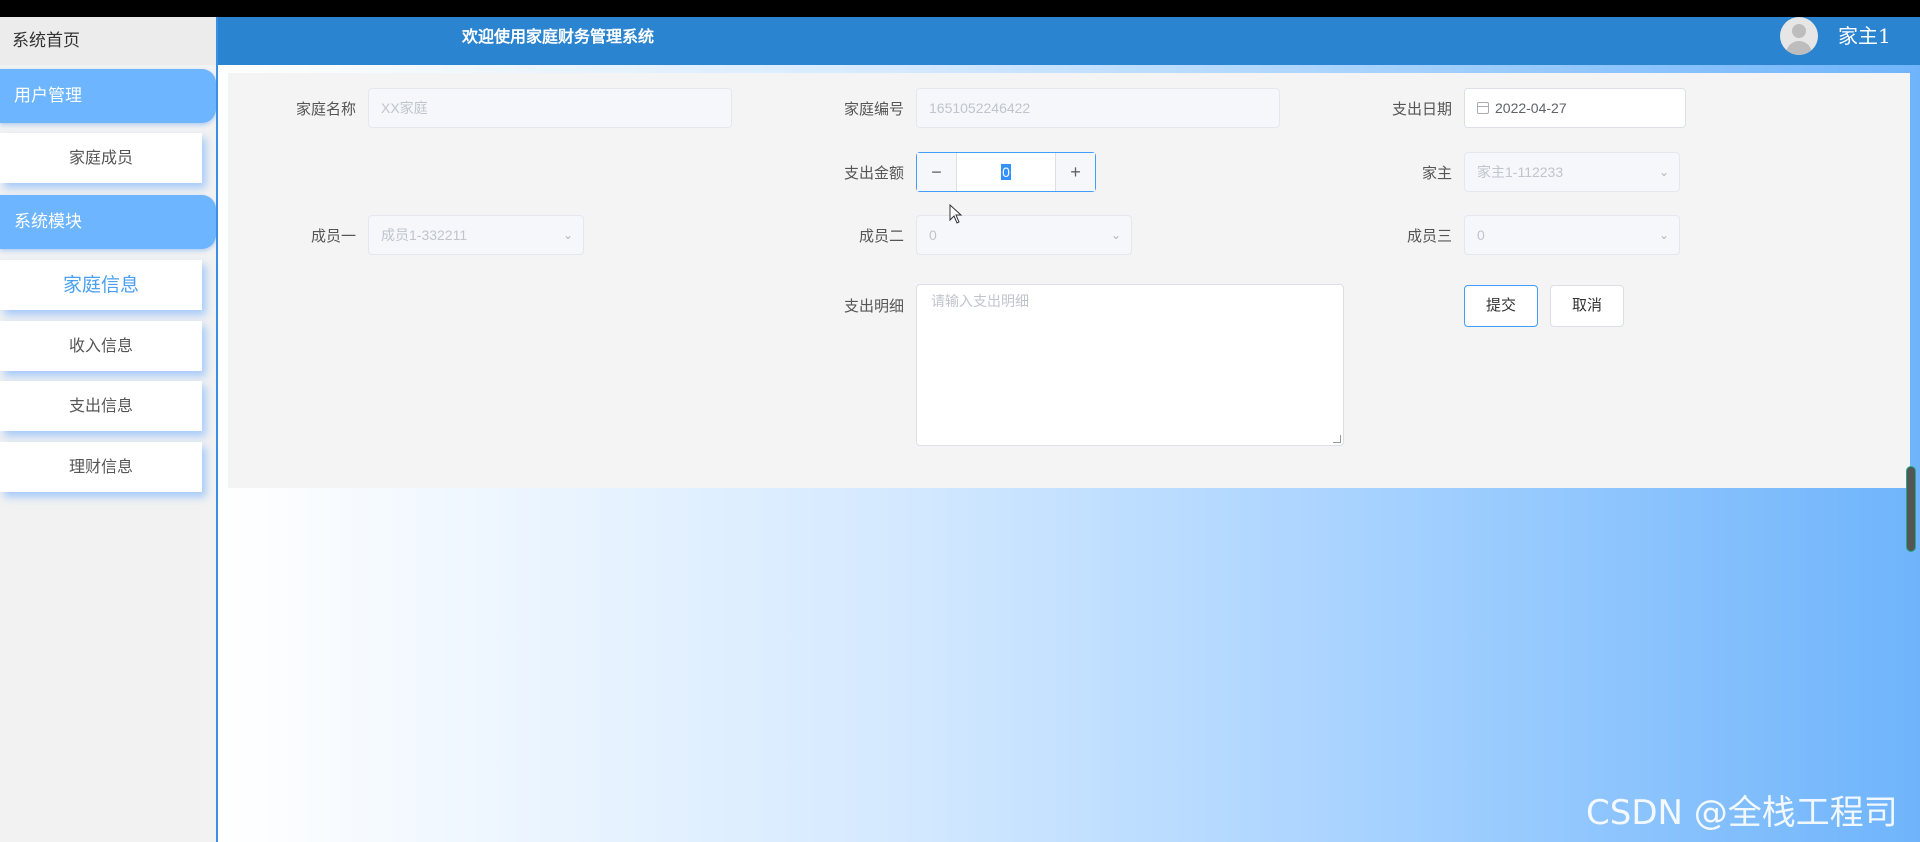 The height and width of the screenshot is (842, 1920). Describe the element at coordinates (1864, 36) in the screenshot. I see `username: 家主1` at that location.